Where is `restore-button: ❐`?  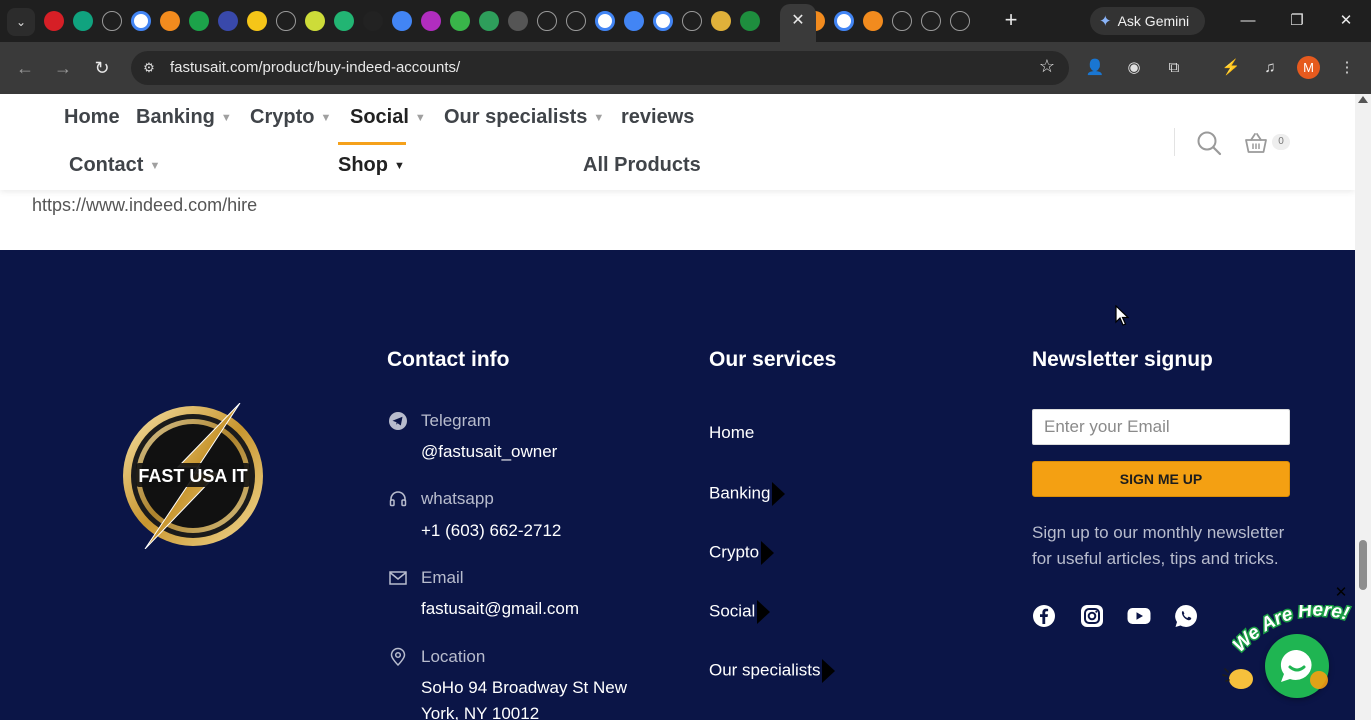
restore-button: ❐ is located at coordinates (1297, 21).